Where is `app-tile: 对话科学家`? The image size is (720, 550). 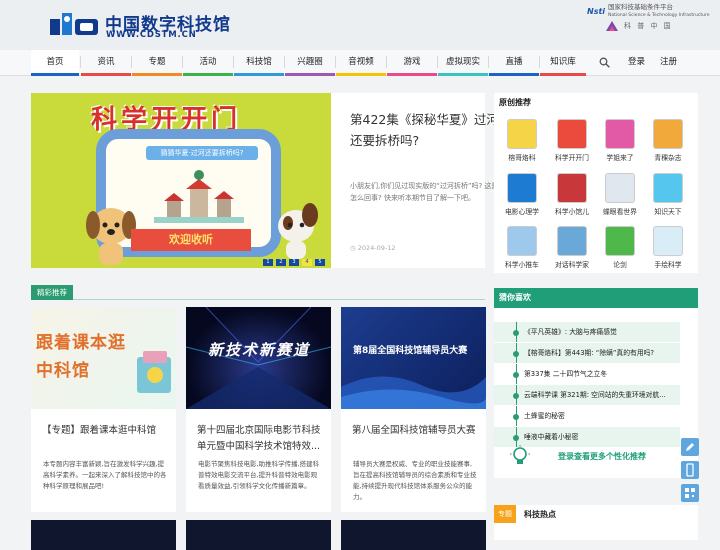 app-tile: 对话科学家 is located at coordinates (572, 247).